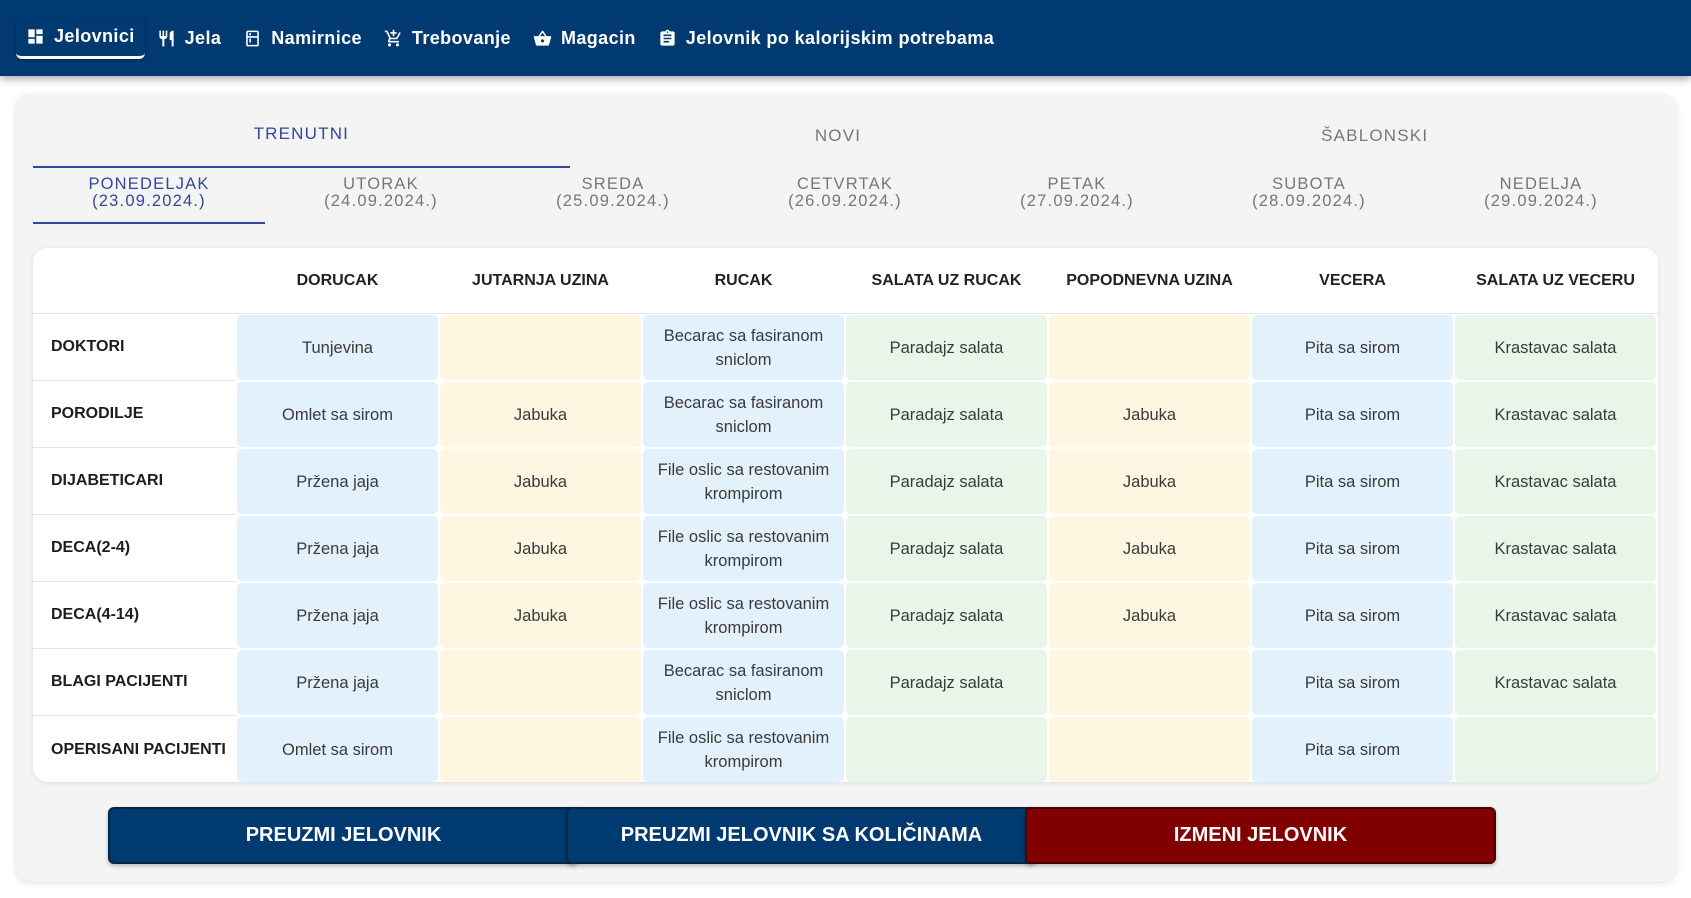 The width and height of the screenshot is (1691, 898). I want to click on nav-item-kalorije: Jelovnik po kalorijskim potrebama, so click(826, 38).